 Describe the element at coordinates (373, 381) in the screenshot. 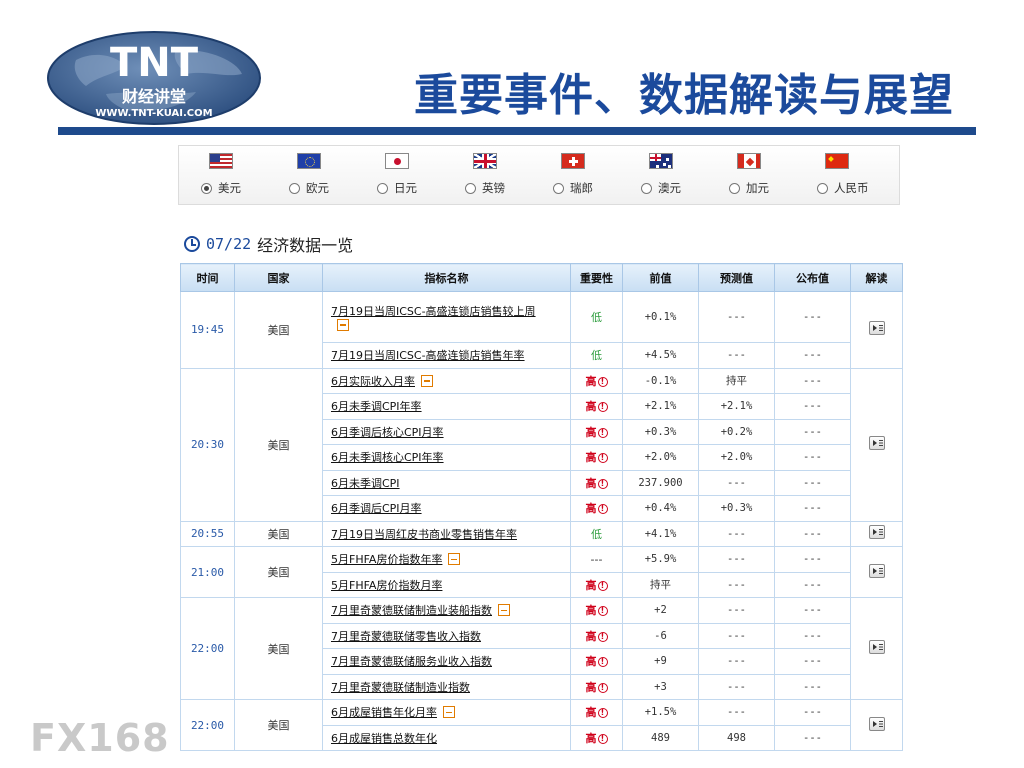

I see `indicator-link: 6月实际收入月率` at that location.